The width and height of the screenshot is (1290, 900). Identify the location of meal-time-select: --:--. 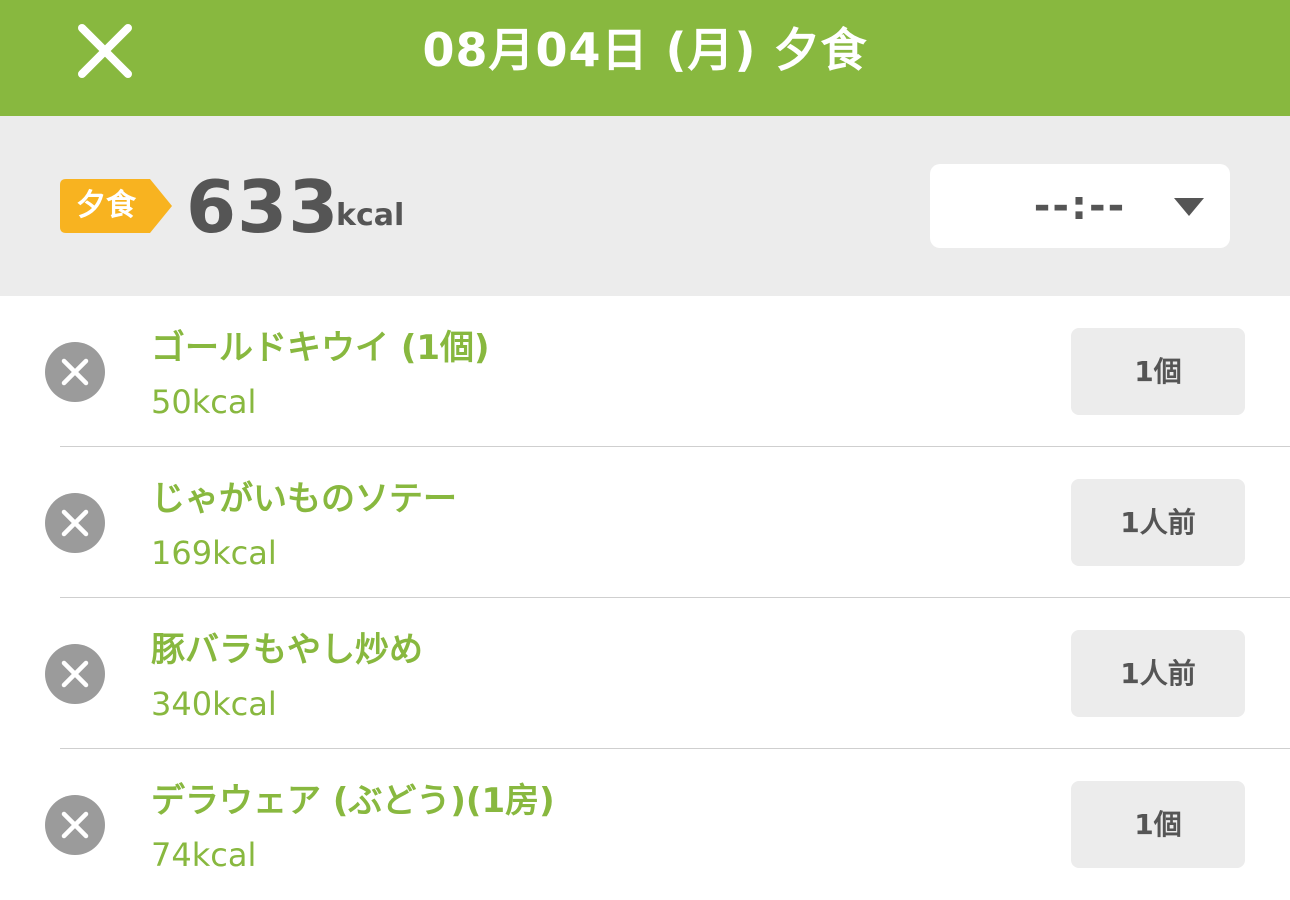
(1080, 206).